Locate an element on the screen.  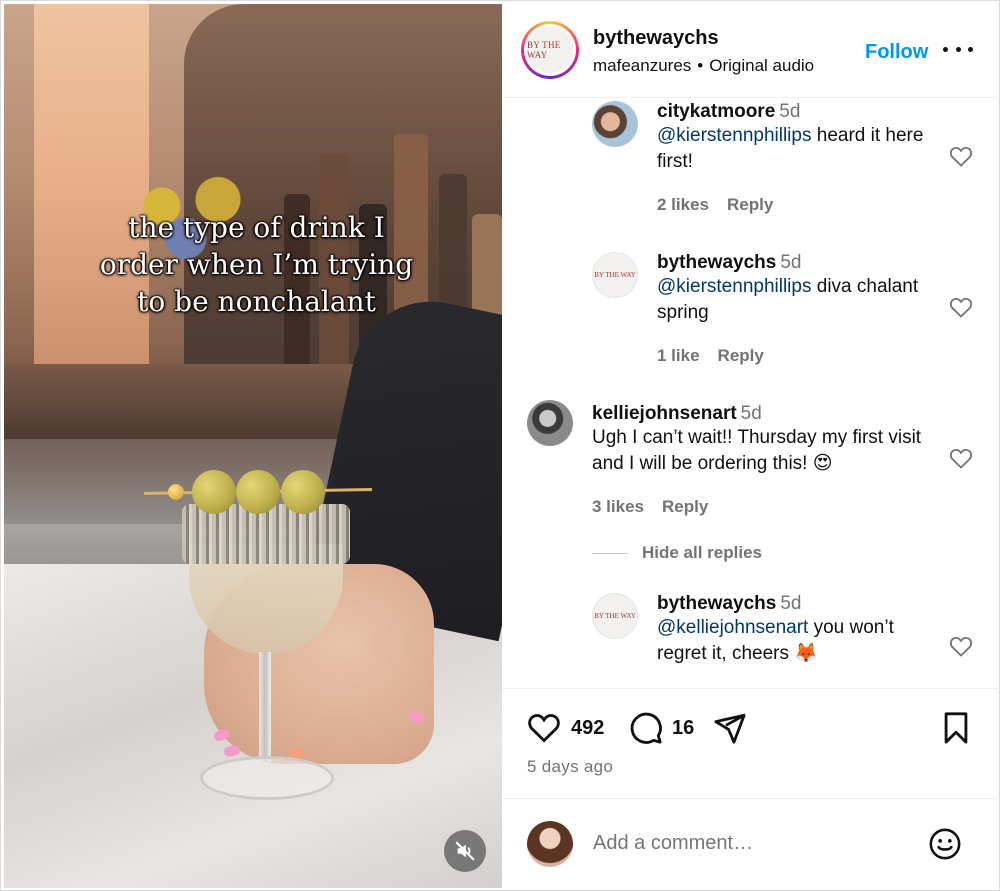
share-icon is located at coordinates (730, 728).